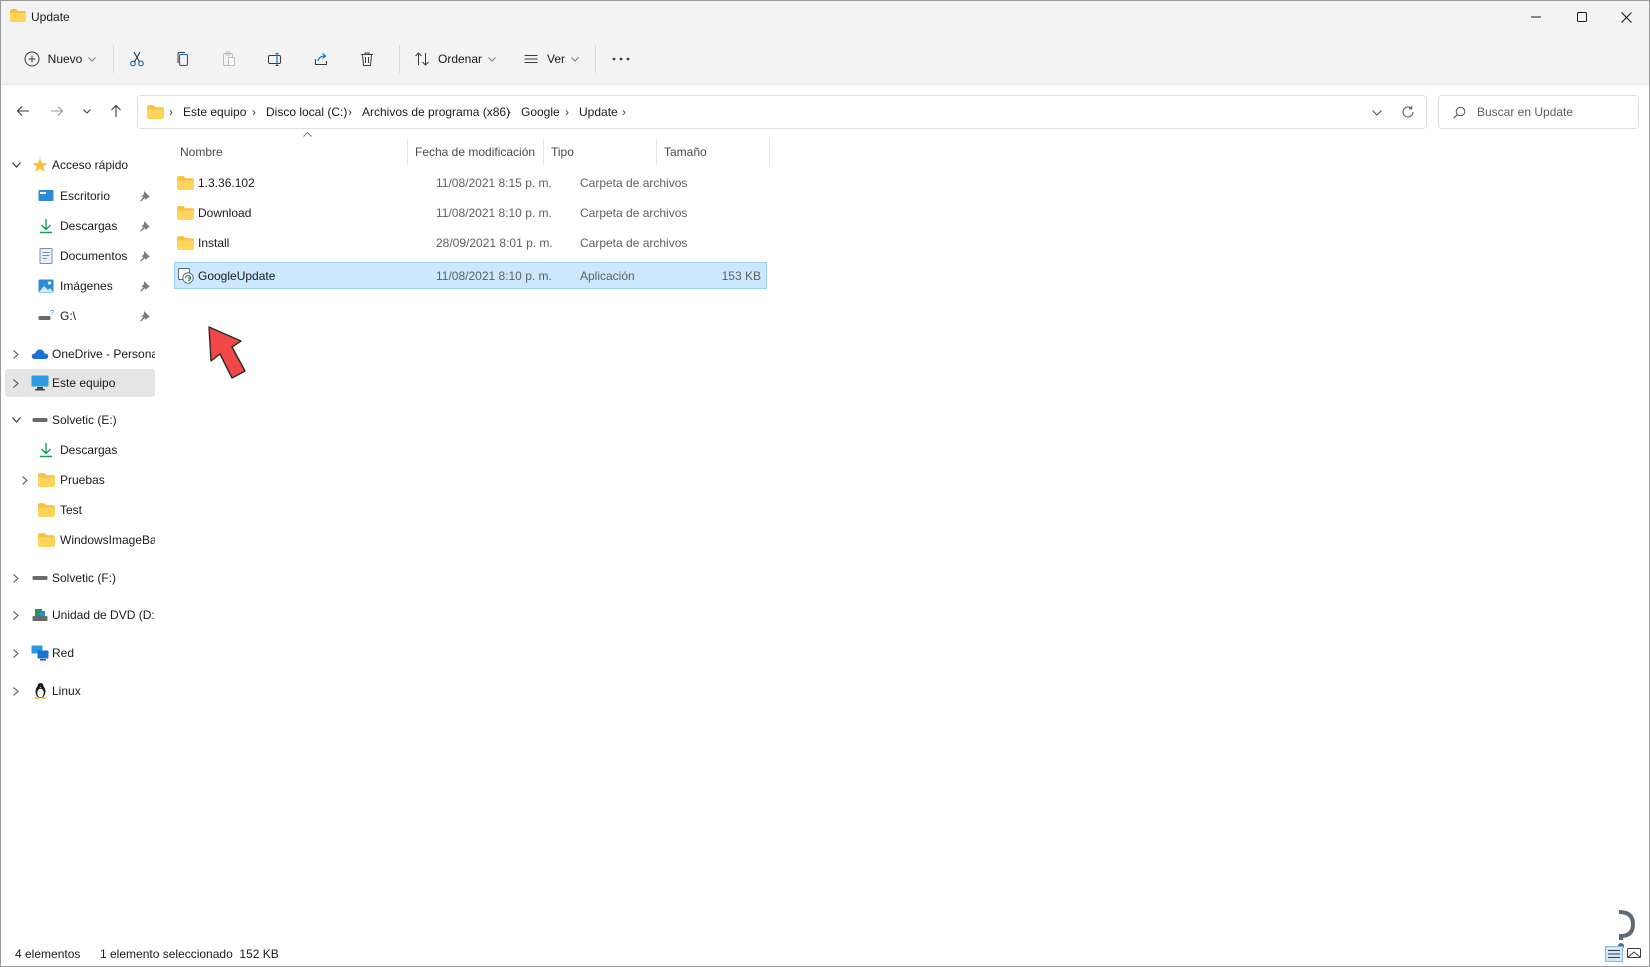  What do you see at coordinates (1554, 112) in the screenshot?
I see `search-input` at bounding box center [1554, 112].